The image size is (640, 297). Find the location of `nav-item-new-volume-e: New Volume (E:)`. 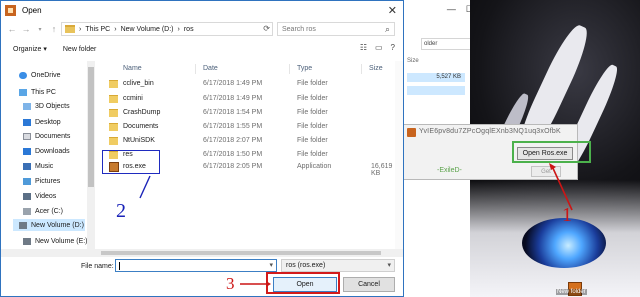

nav-item-new-volume-e: New Volume (E:) is located at coordinates (55, 241).